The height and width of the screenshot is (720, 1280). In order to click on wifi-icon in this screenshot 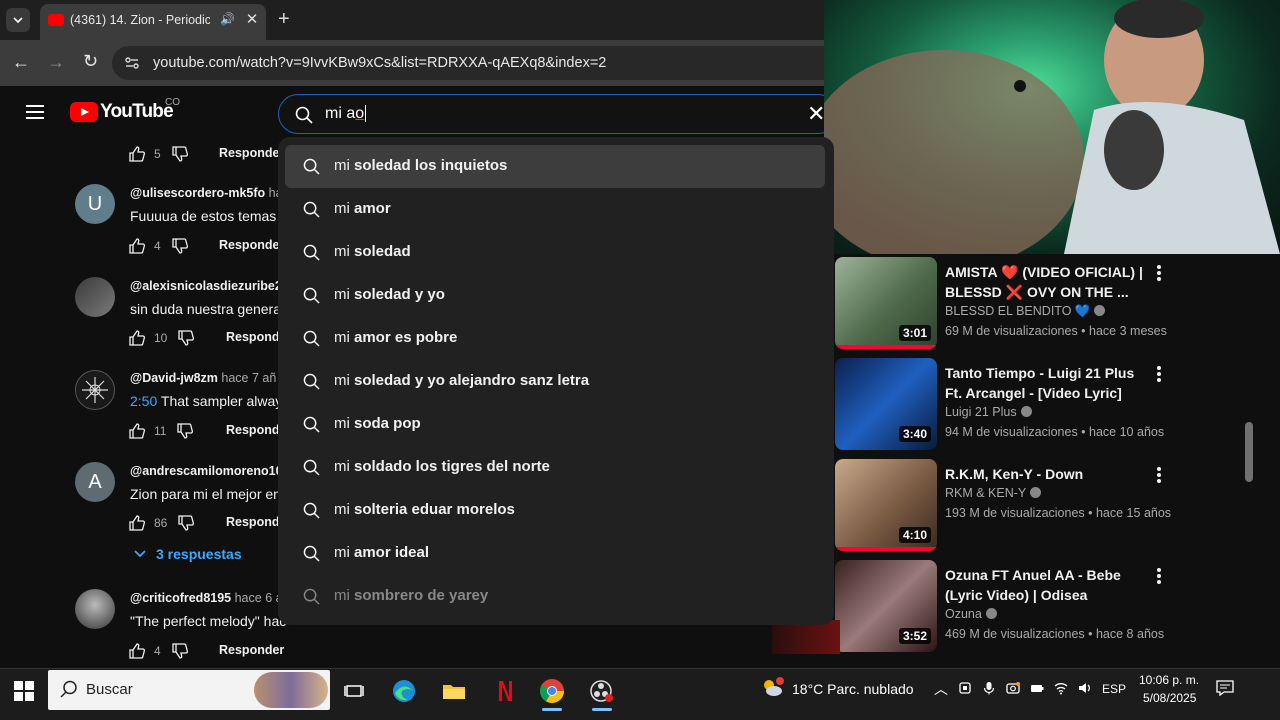, I will do `click(1061, 688)`.